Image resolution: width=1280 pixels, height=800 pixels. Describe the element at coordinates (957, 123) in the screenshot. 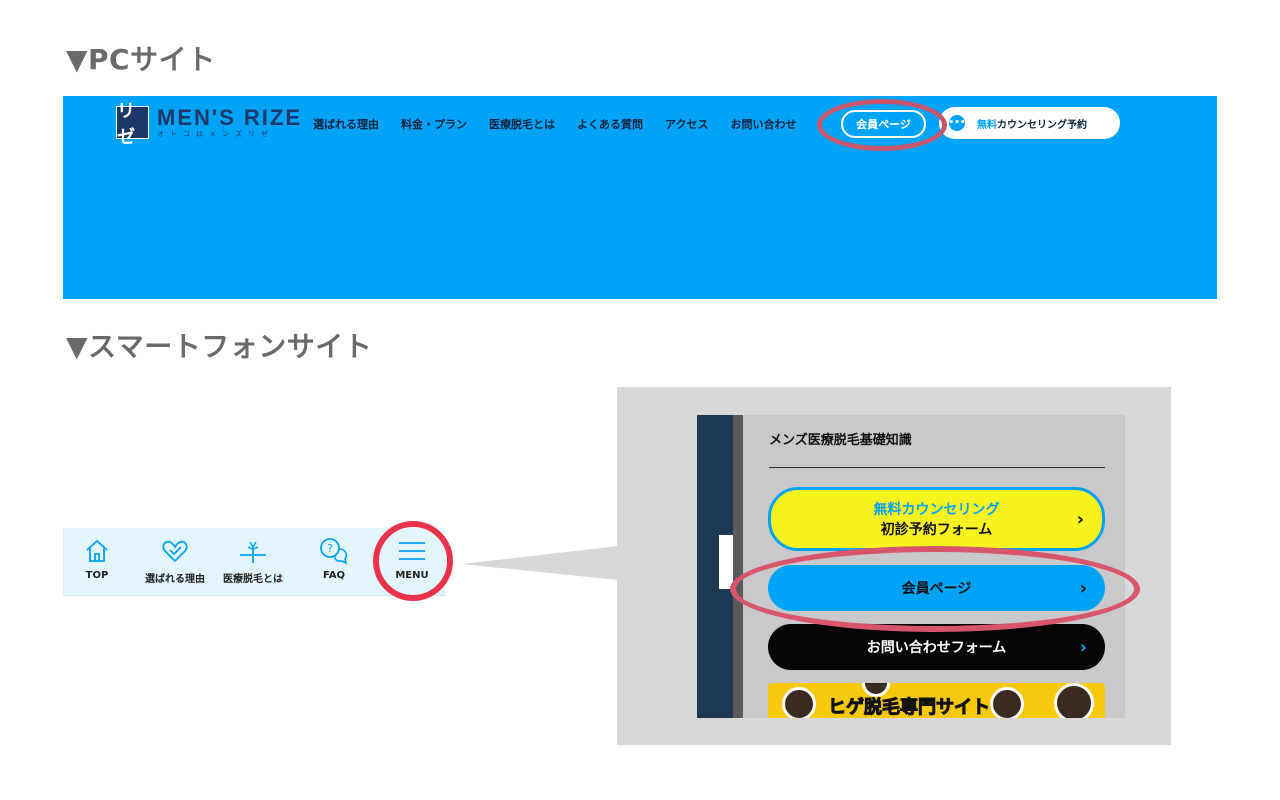

I see `chat-bubble-icon: •••` at that location.